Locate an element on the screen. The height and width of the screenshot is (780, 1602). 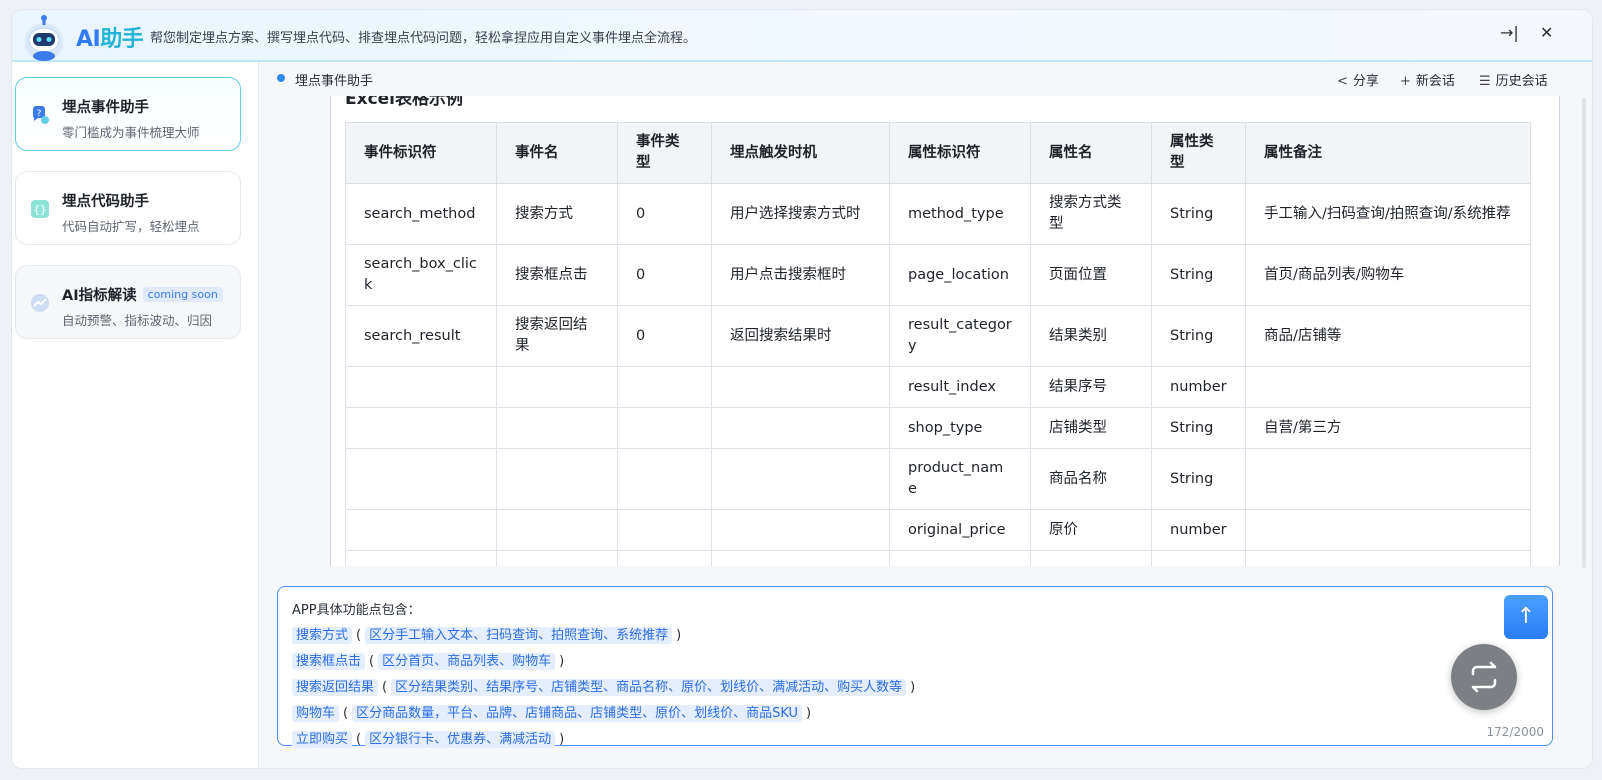
table-cell: 手工输入/扫码查询/拍照查询/系统推荐 is located at coordinates (1388, 214).